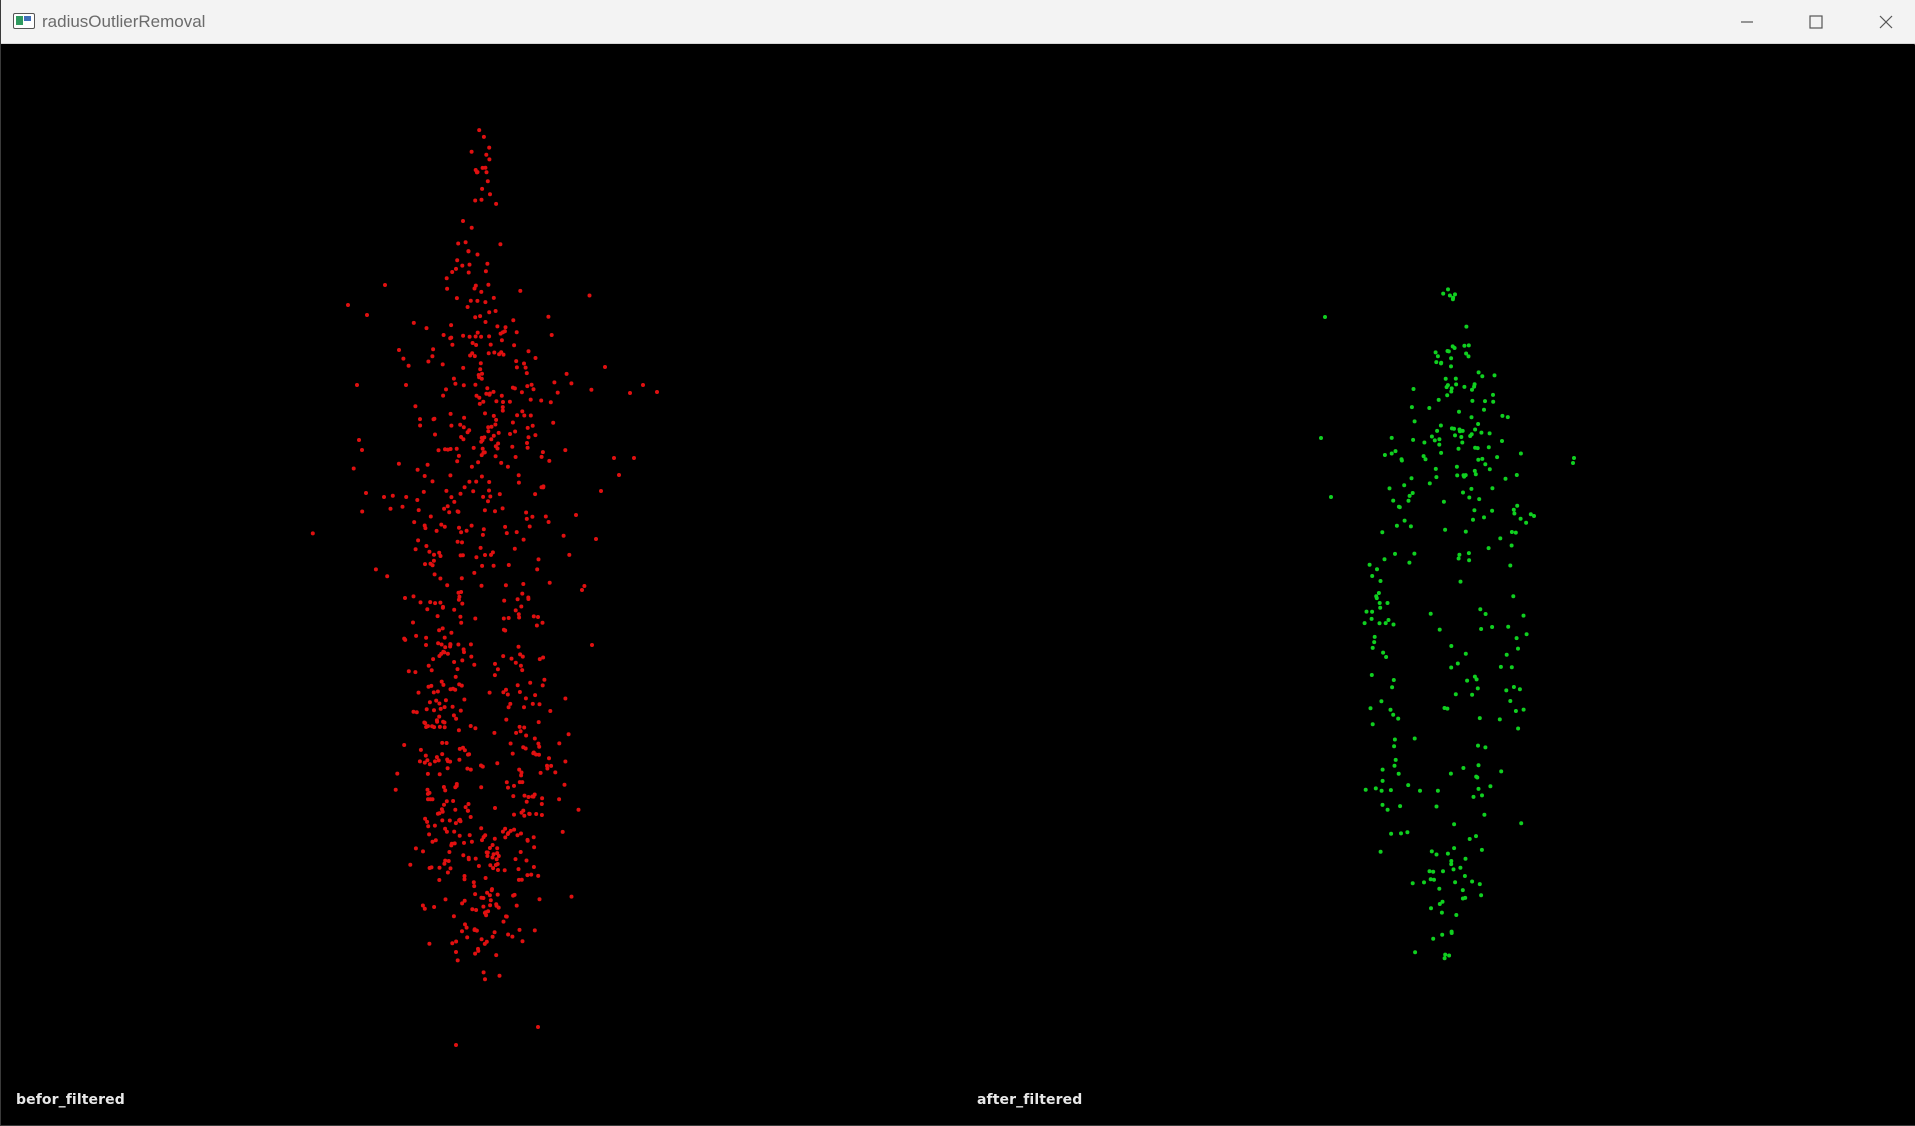  Describe the element at coordinates (1816, 22) in the screenshot. I see `maximize-button` at that location.